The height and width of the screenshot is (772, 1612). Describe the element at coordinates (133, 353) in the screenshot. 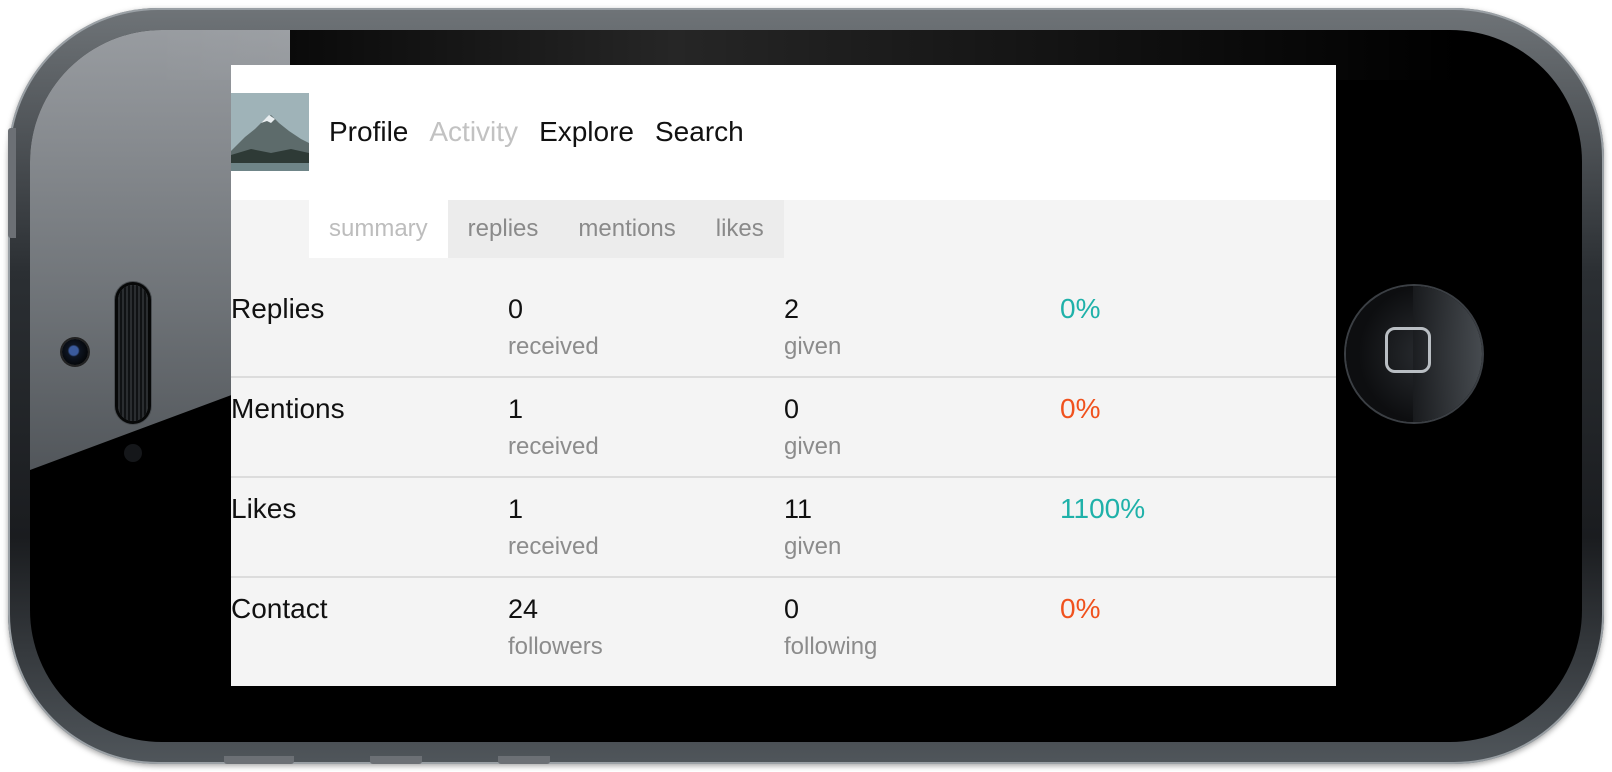

I see `earpiece-speaker` at that location.